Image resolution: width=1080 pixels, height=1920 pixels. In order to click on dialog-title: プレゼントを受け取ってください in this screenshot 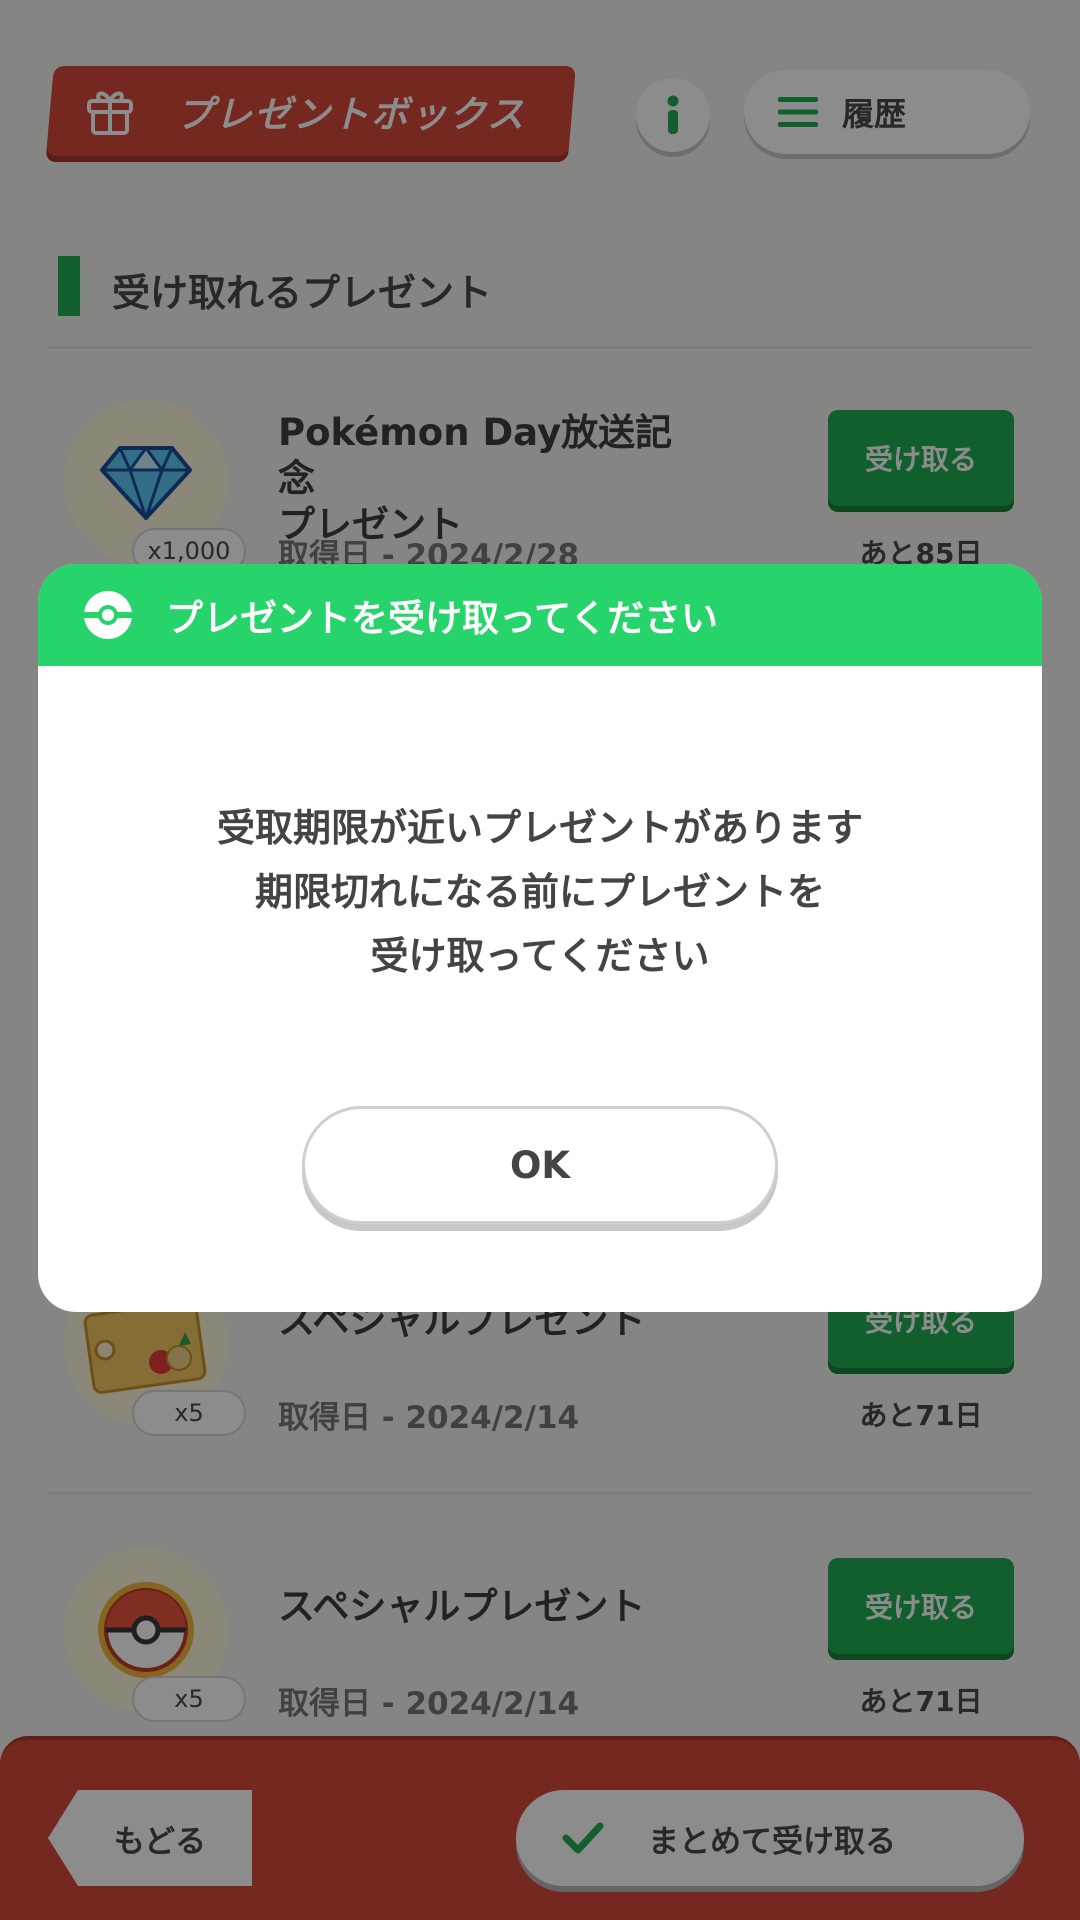, I will do `click(442, 618)`.